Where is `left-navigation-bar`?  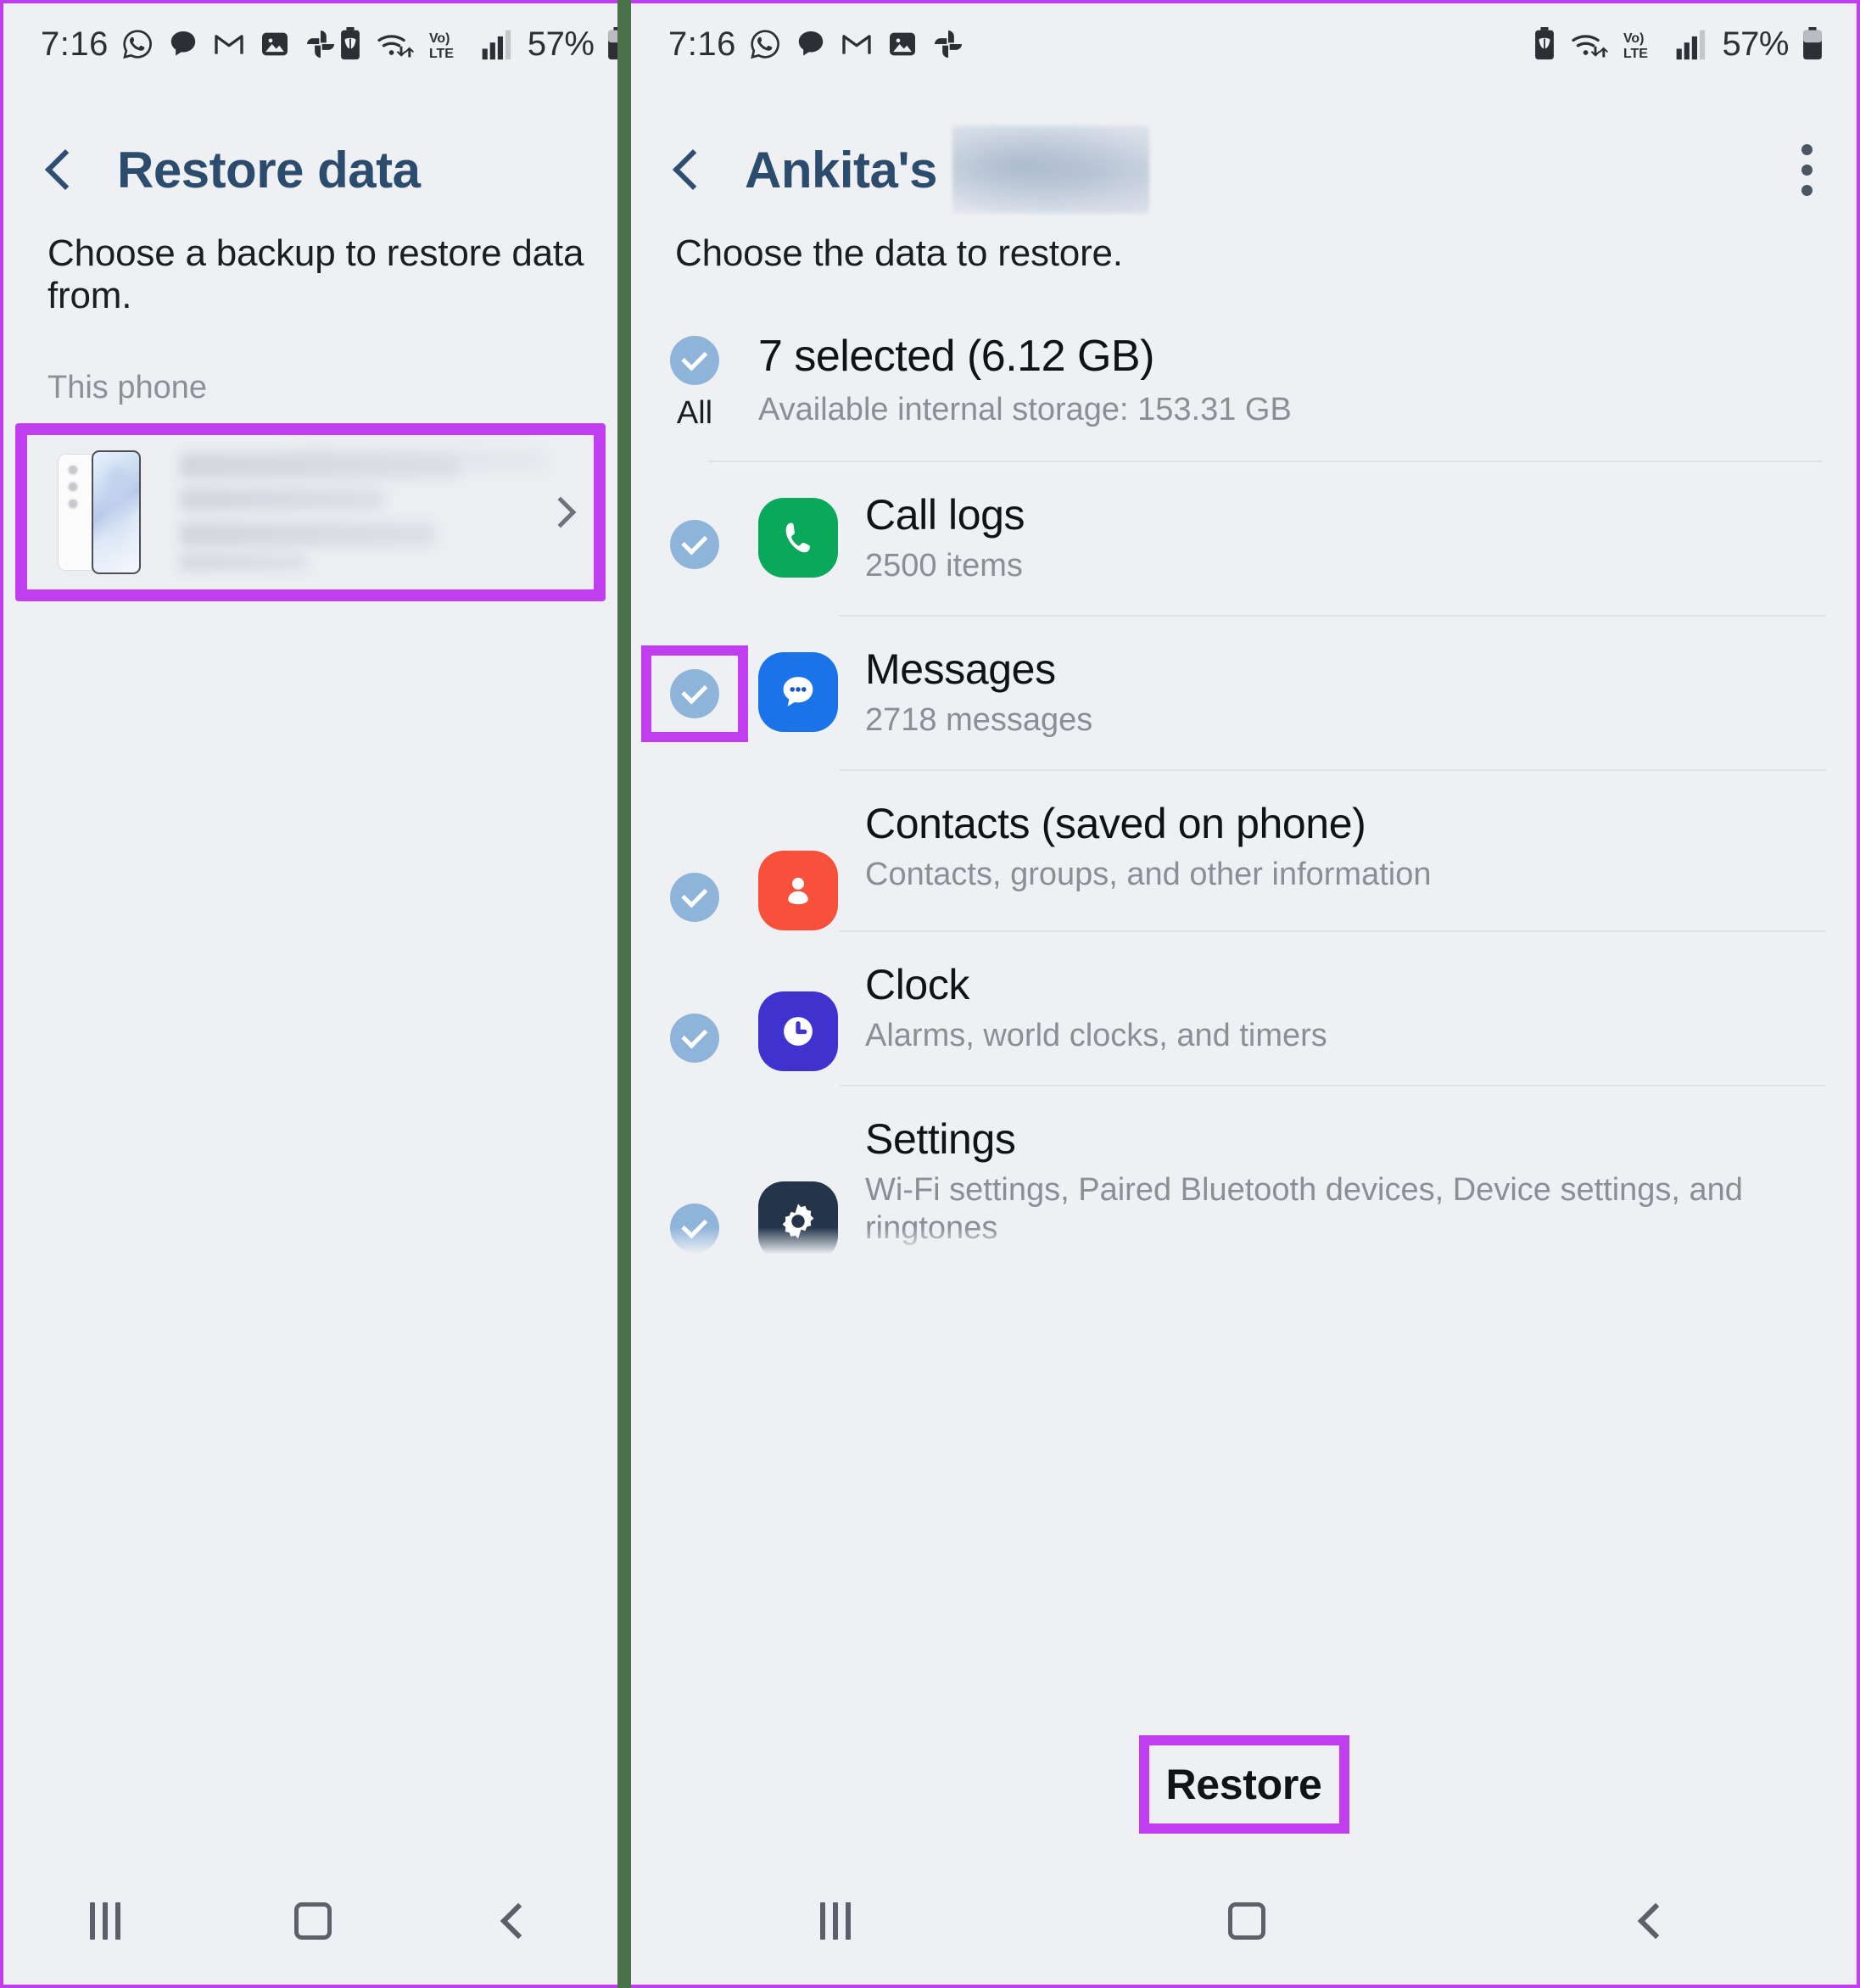 left-navigation-bar is located at coordinates (310, 1921).